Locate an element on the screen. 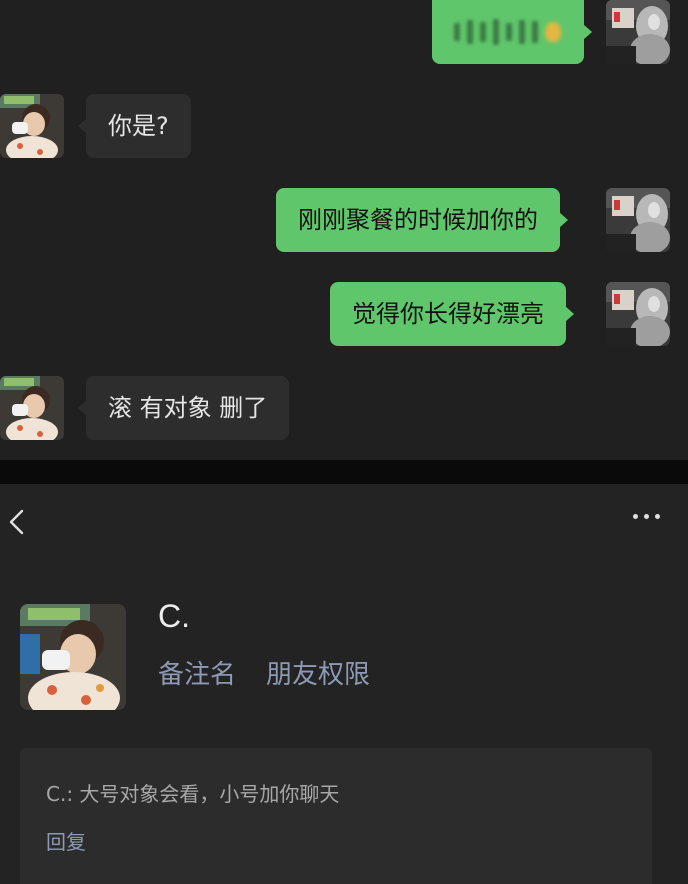  message-text: 觉得你长得好漂亮 is located at coordinates (448, 314).